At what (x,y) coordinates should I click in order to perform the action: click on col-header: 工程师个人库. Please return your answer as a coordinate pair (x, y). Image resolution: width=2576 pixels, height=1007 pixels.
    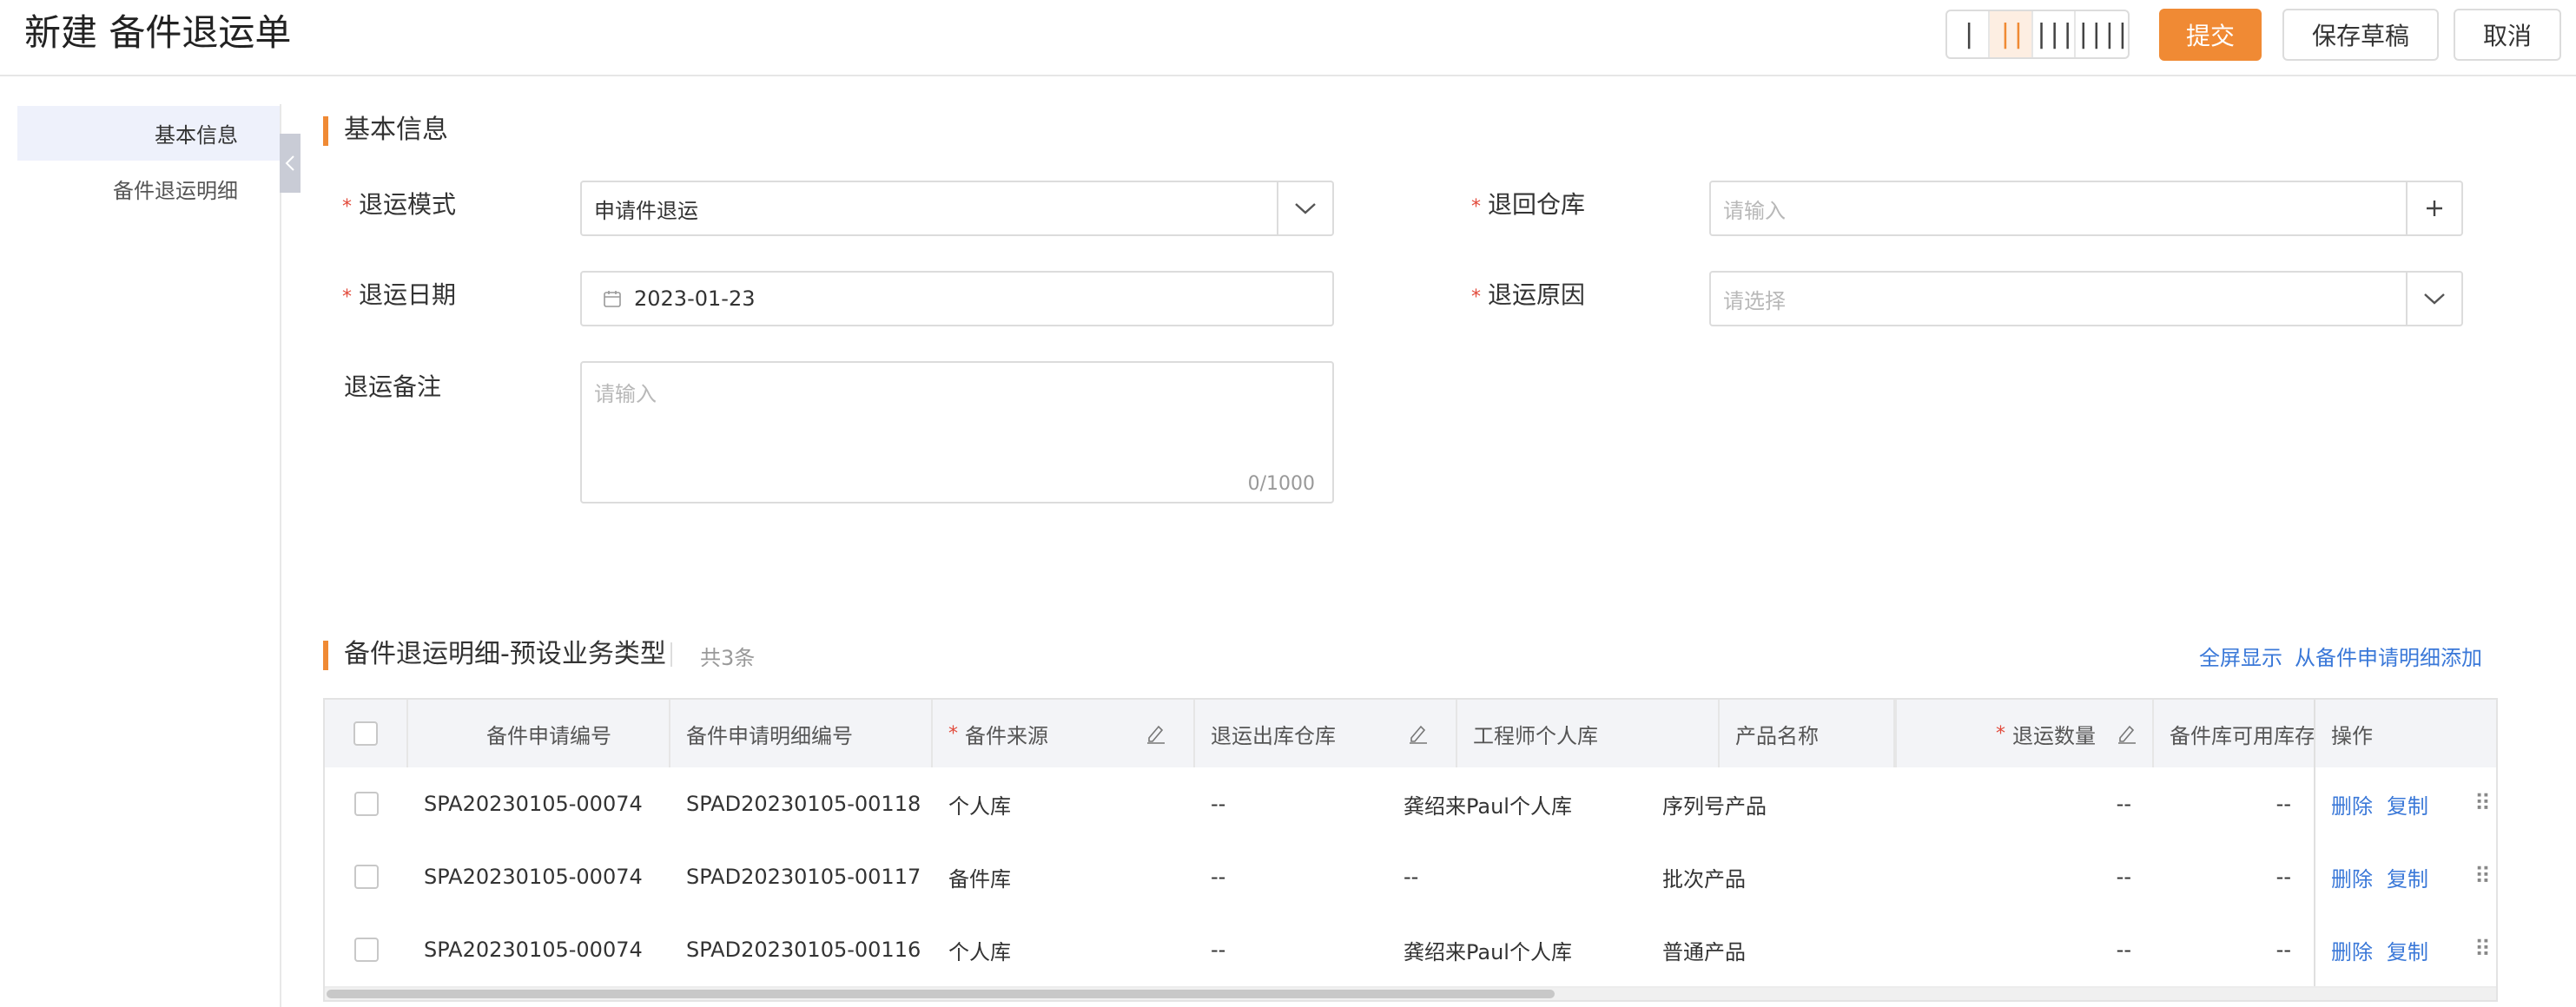
    Looking at the image, I should click on (1589, 733).